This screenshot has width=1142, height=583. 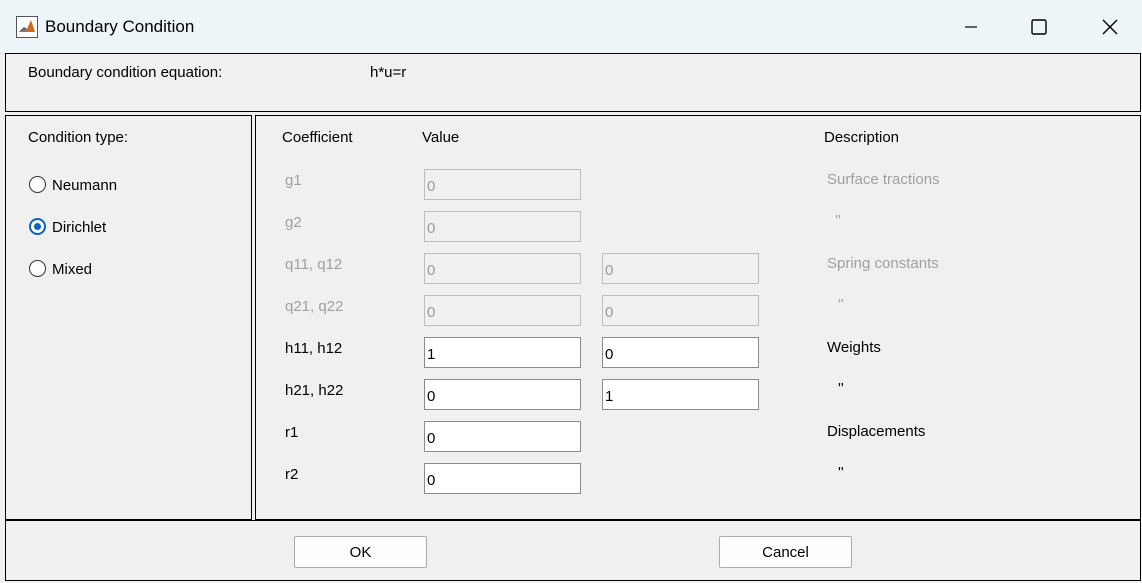 I want to click on equation-label: Boundary condition equation:, so click(x=125, y=72).